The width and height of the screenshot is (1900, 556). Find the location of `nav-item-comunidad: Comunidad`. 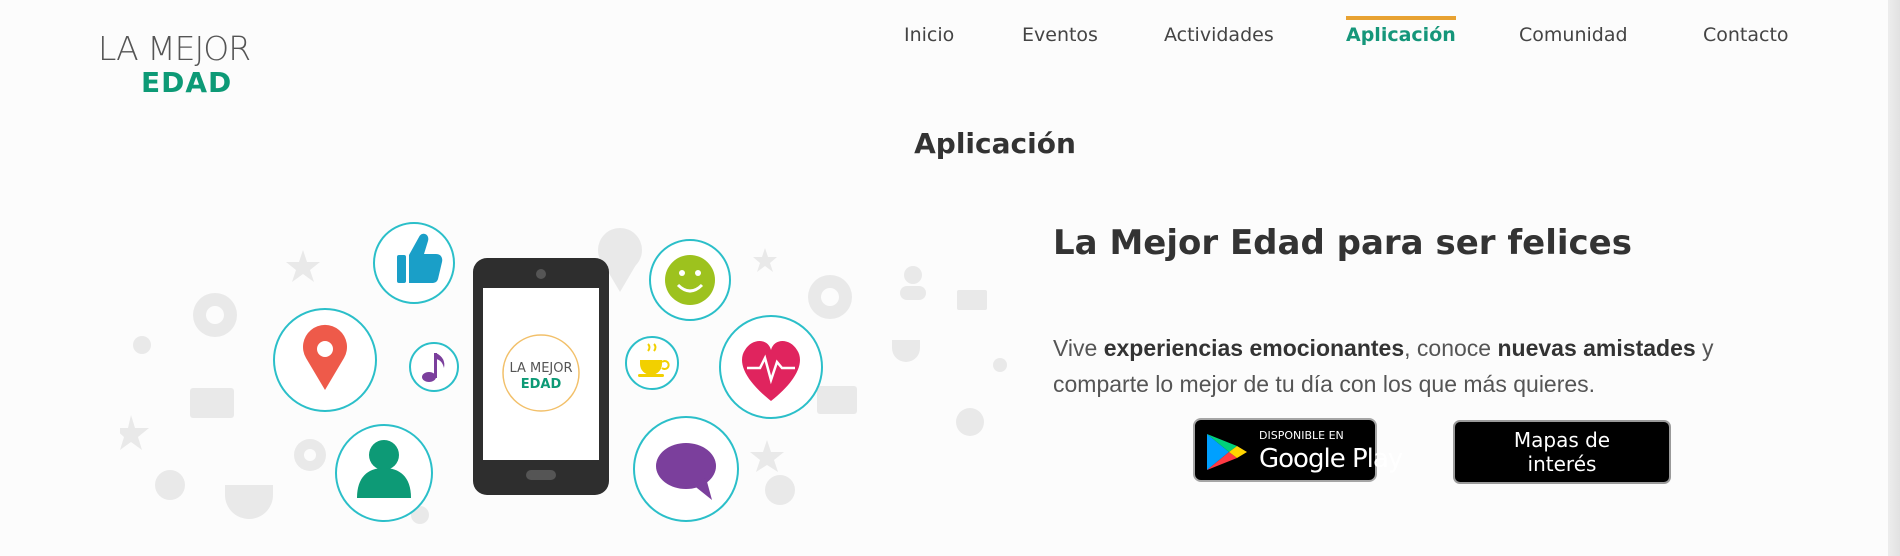

nav-item-comunidad: Comunidad is located at coordinates (1573, 36).